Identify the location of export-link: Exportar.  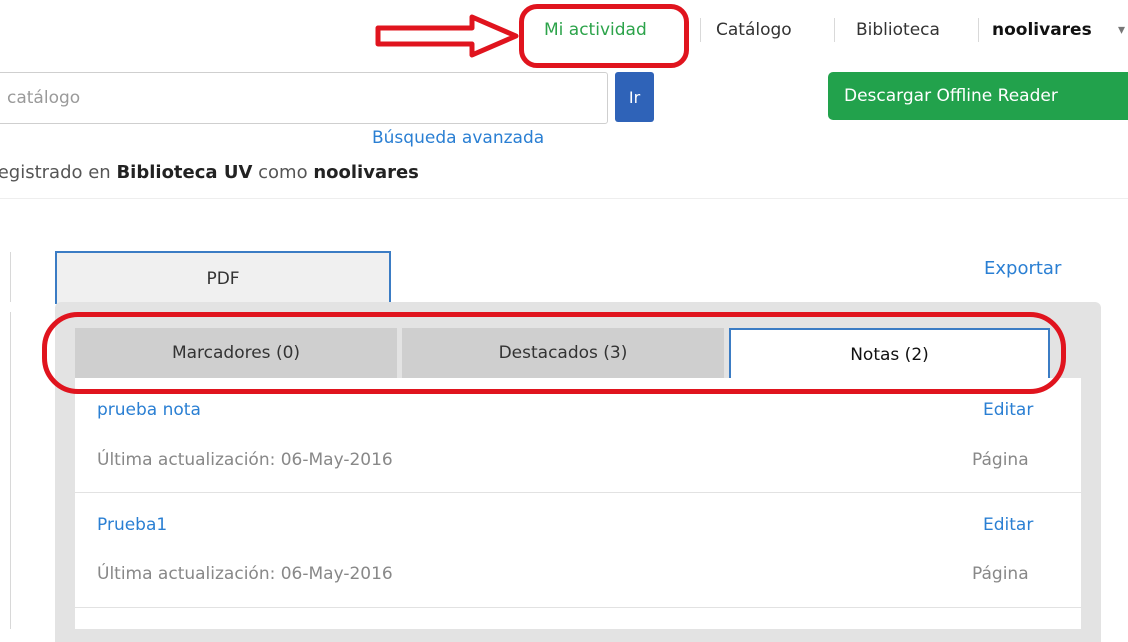
(1022, 268).